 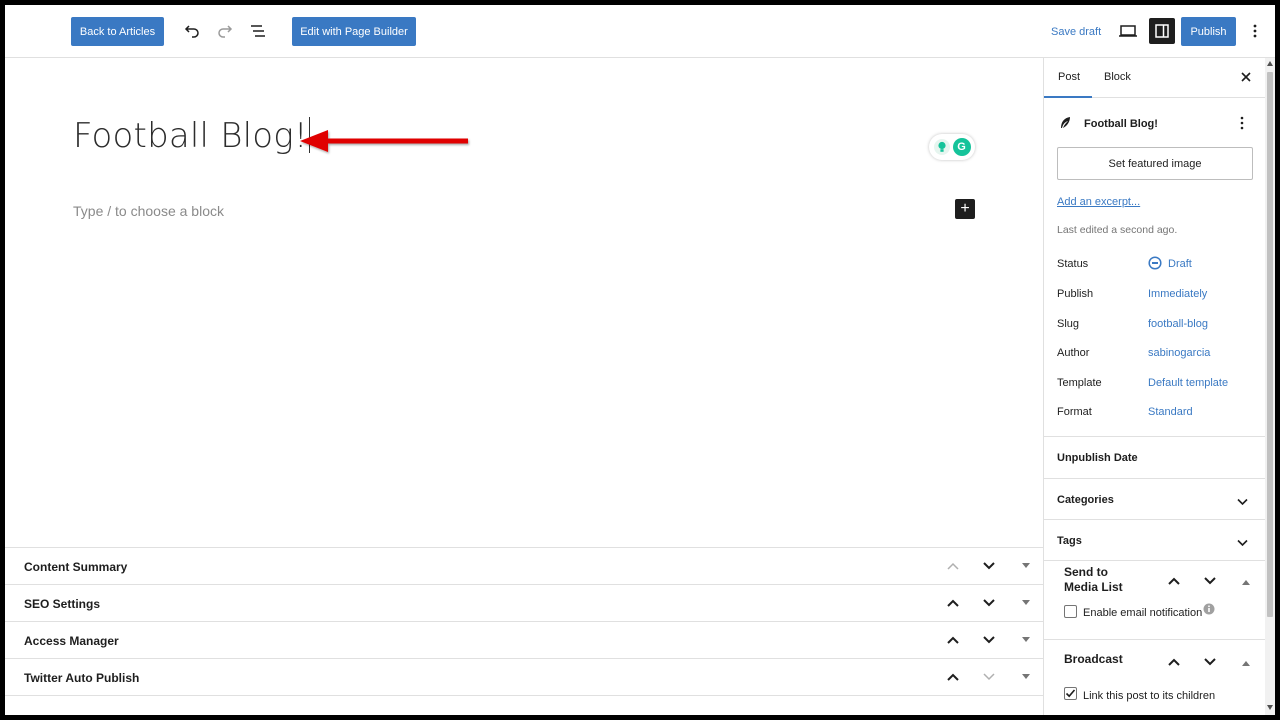 I want to click on post-title-text: Football Blog!, so click(x=190, y=136).